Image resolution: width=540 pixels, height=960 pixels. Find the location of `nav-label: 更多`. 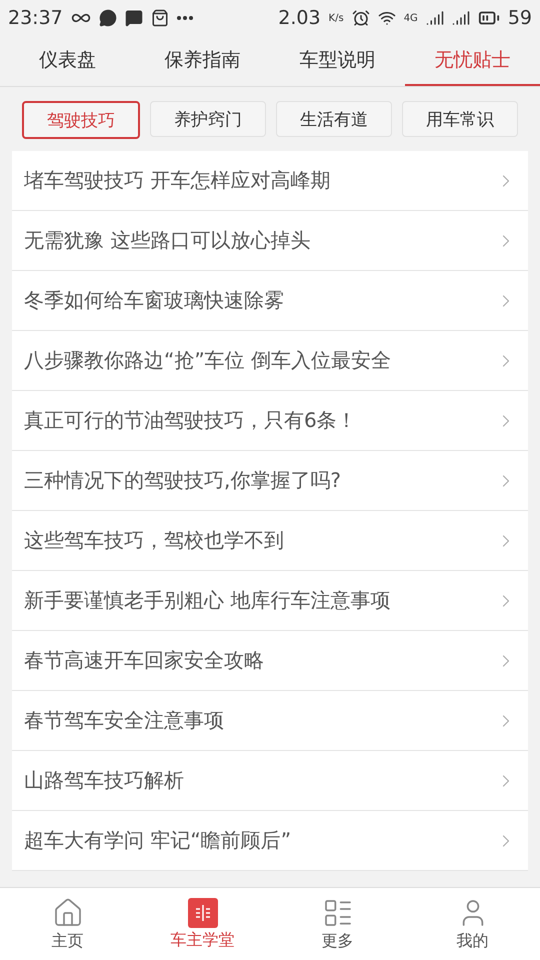

nav-label: 更多 is located at coordinates (338, 941).